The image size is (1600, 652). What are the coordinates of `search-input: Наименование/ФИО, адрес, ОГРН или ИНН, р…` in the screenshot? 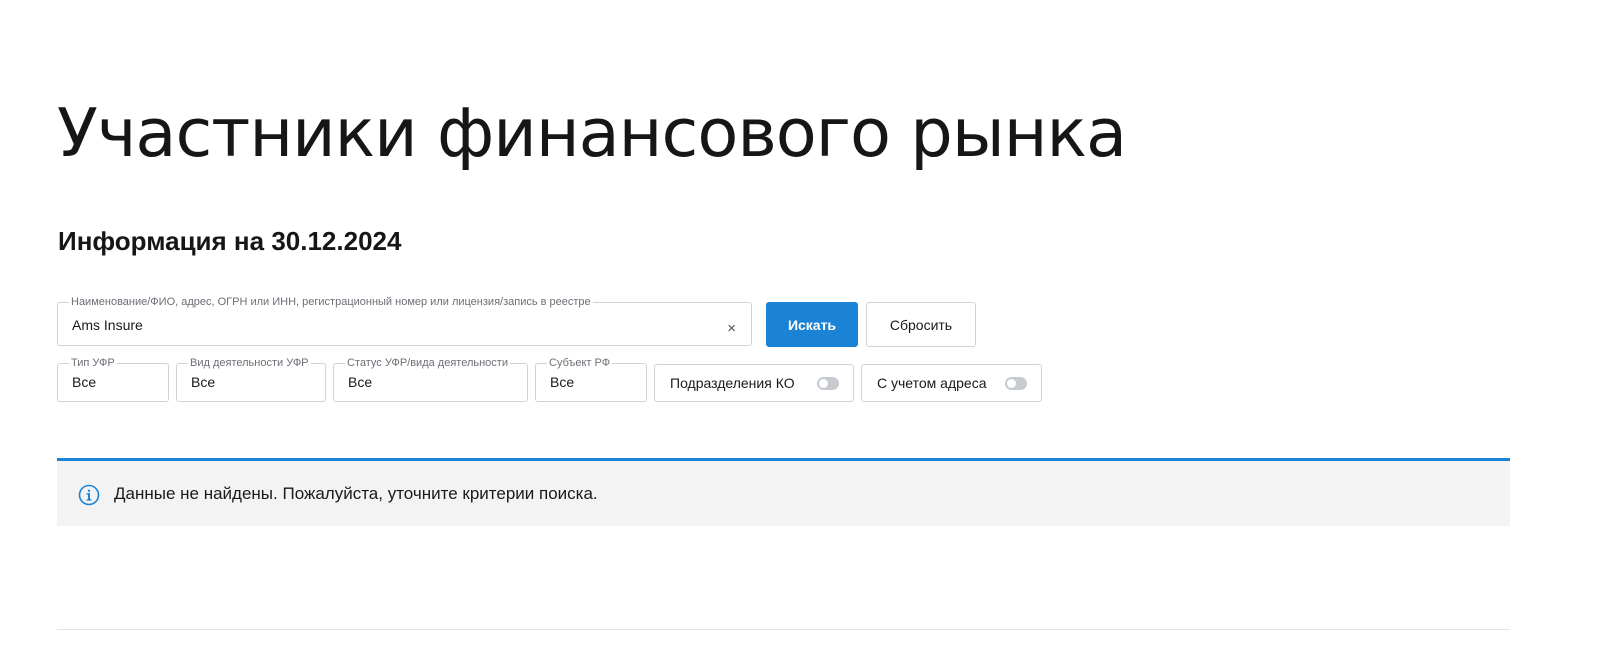 It's located at (404, 321).